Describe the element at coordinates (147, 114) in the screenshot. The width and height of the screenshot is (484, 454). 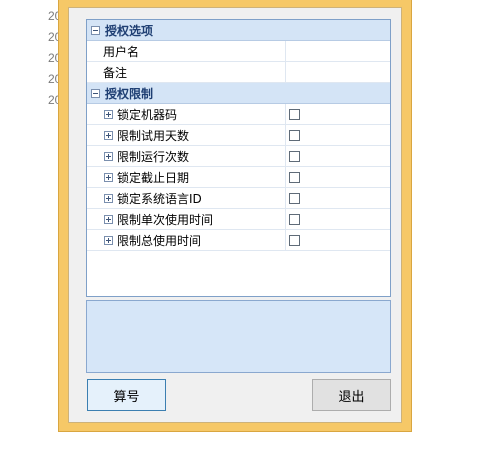
I see `property-name: 锁定机器码` at that location.